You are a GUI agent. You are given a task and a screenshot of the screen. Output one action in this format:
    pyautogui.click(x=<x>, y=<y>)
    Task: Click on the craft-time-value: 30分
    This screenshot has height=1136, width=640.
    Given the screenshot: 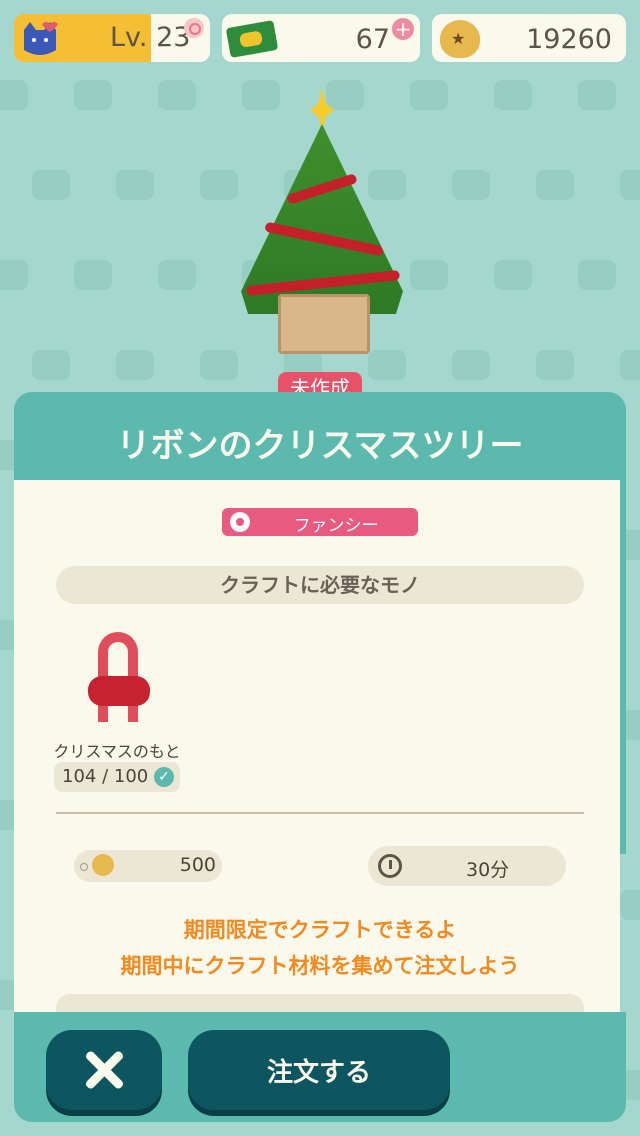 What is the action you would take?
    pyautogui.click(x=488, y=870)
    